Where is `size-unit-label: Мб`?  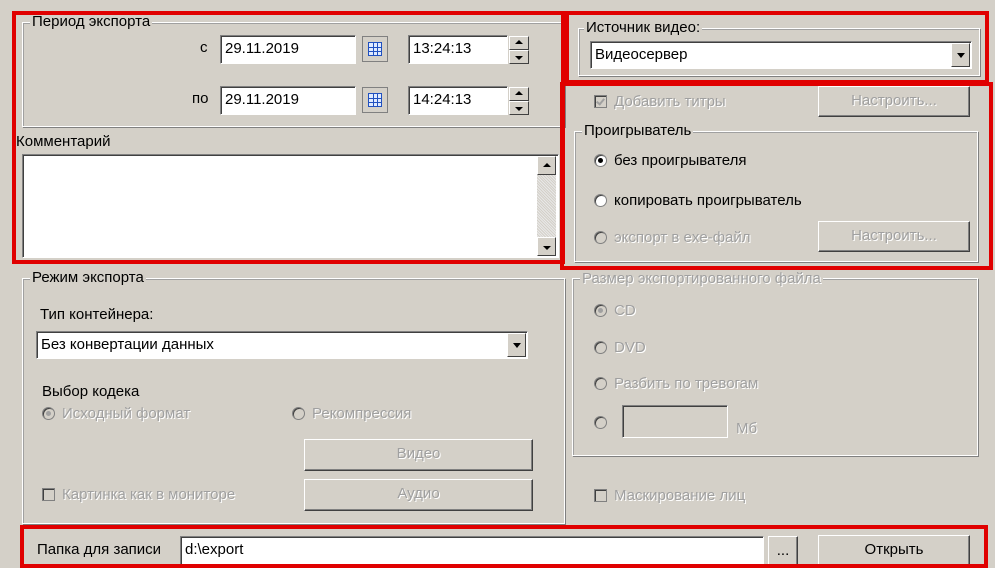
size-unit-label: Мб is located at coordinates (747, 428).